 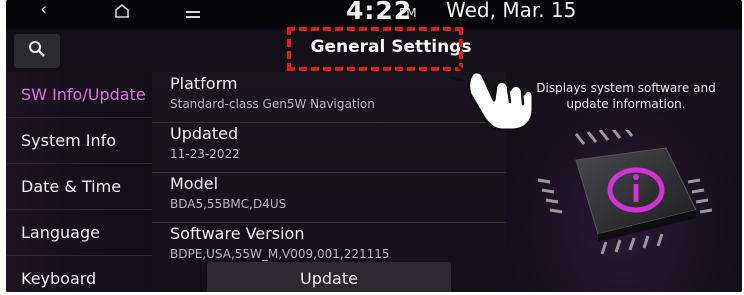 I want to click on sidebar-item-keyboard: Keyboard, so click(x=79, y=274).